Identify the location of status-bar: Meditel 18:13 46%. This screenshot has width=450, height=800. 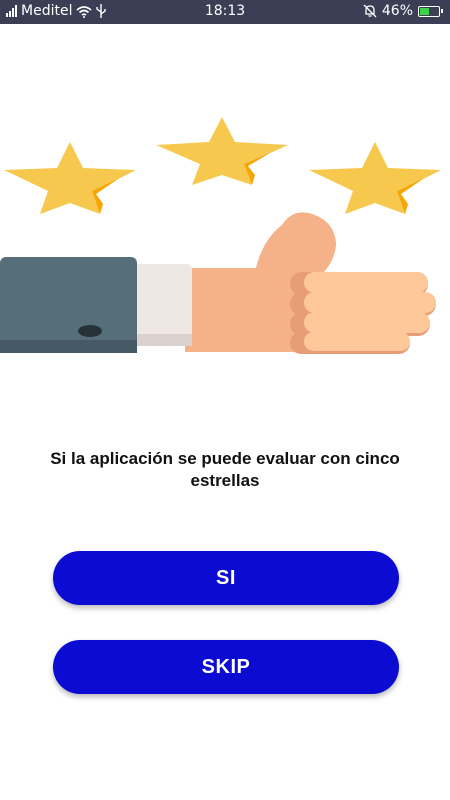
(225, 12).